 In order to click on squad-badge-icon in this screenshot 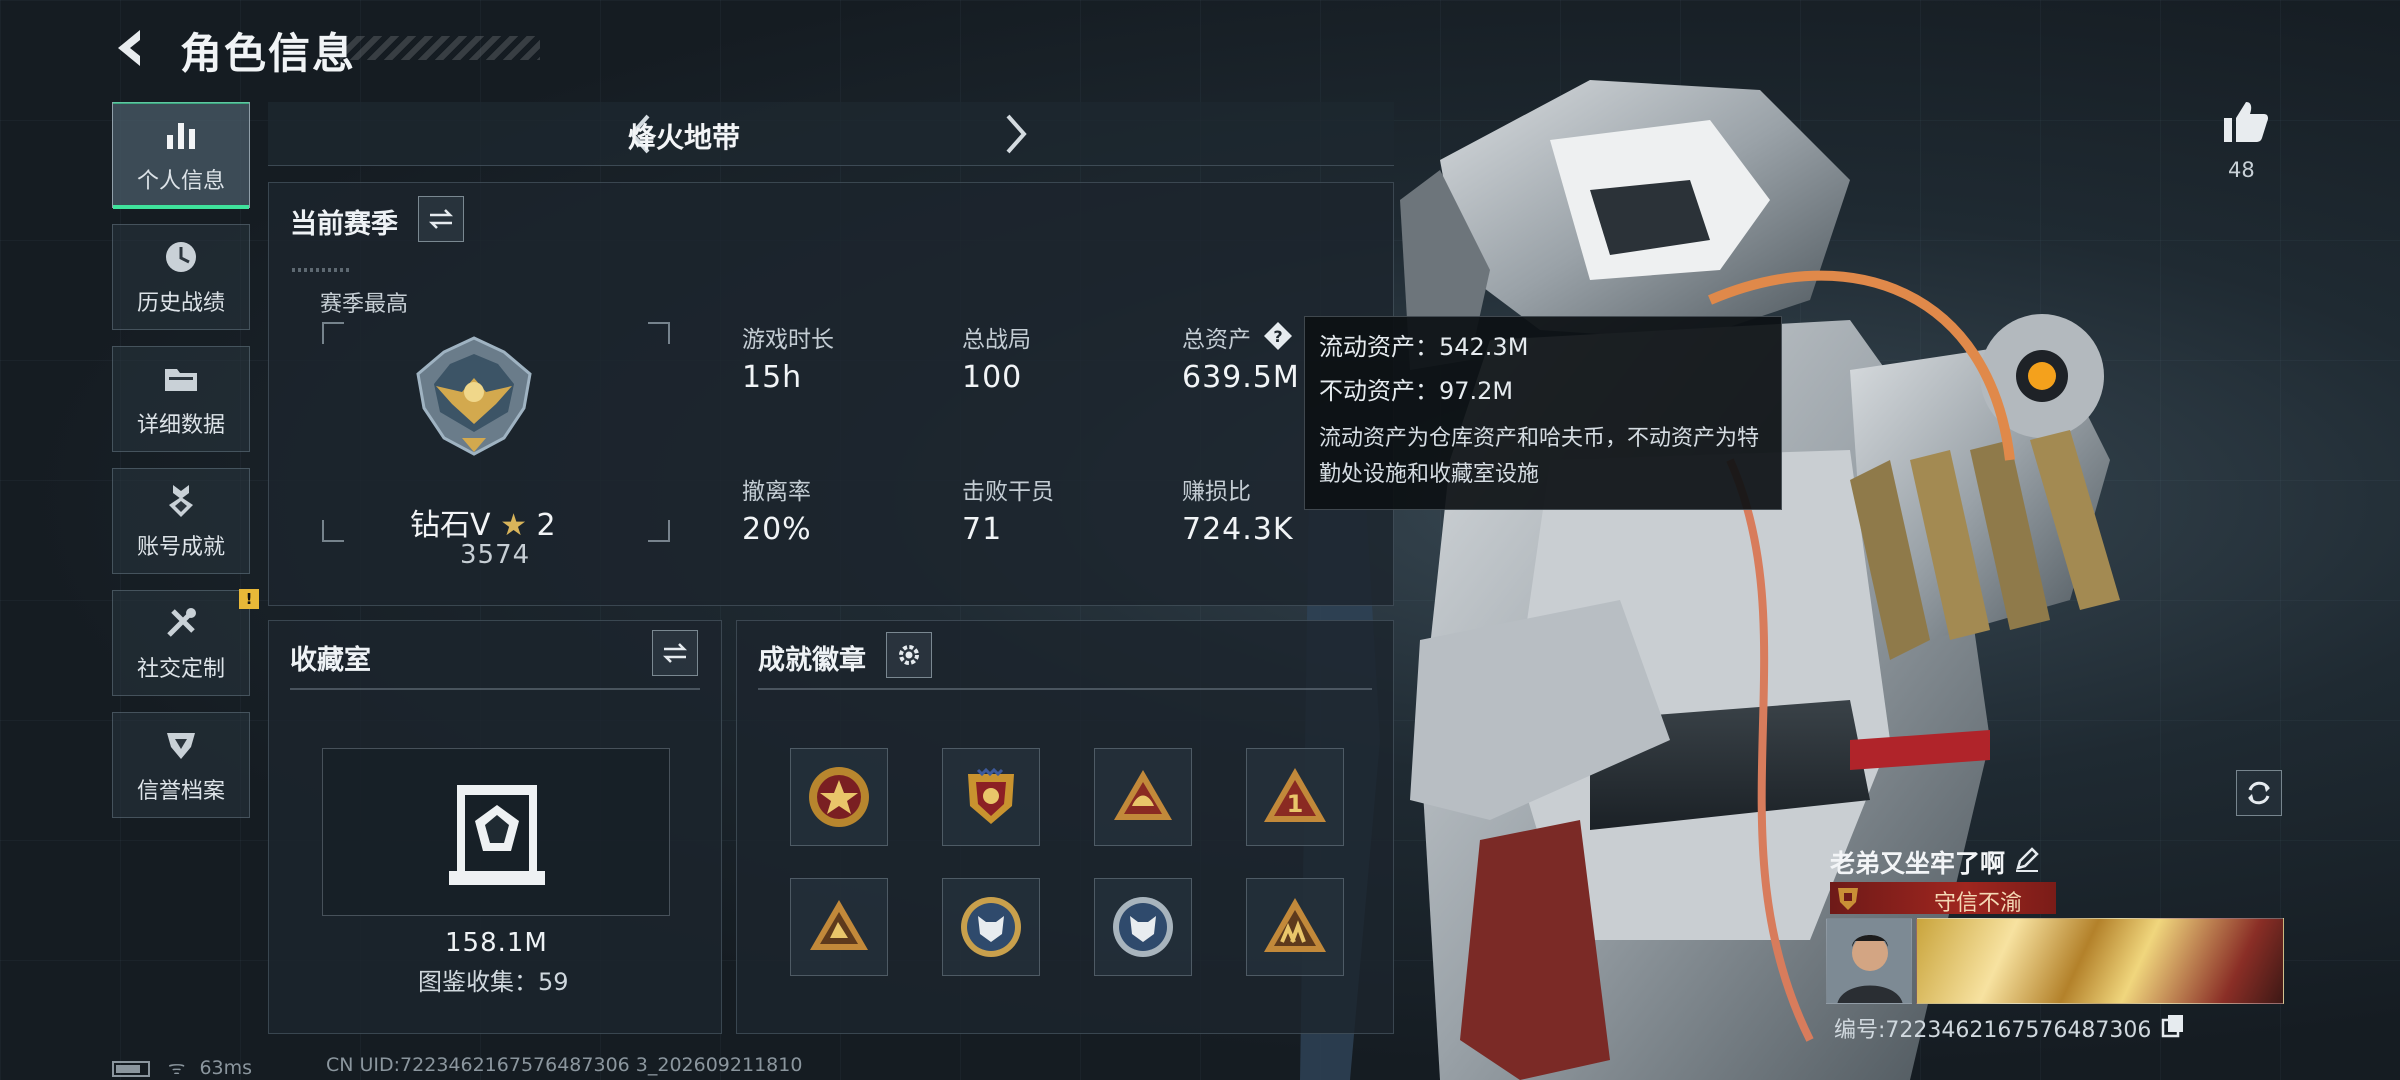, I will do `click(1295, 925)`.